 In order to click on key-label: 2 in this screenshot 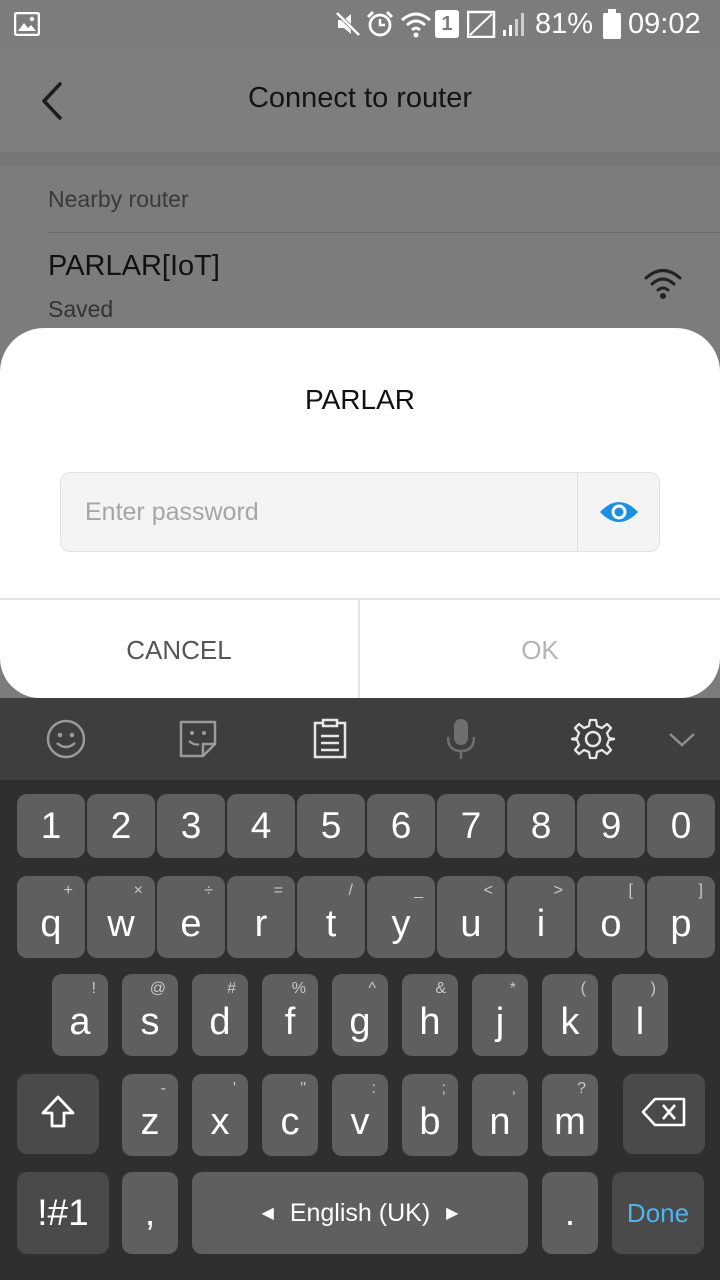, I will do `click(121, 825)`.